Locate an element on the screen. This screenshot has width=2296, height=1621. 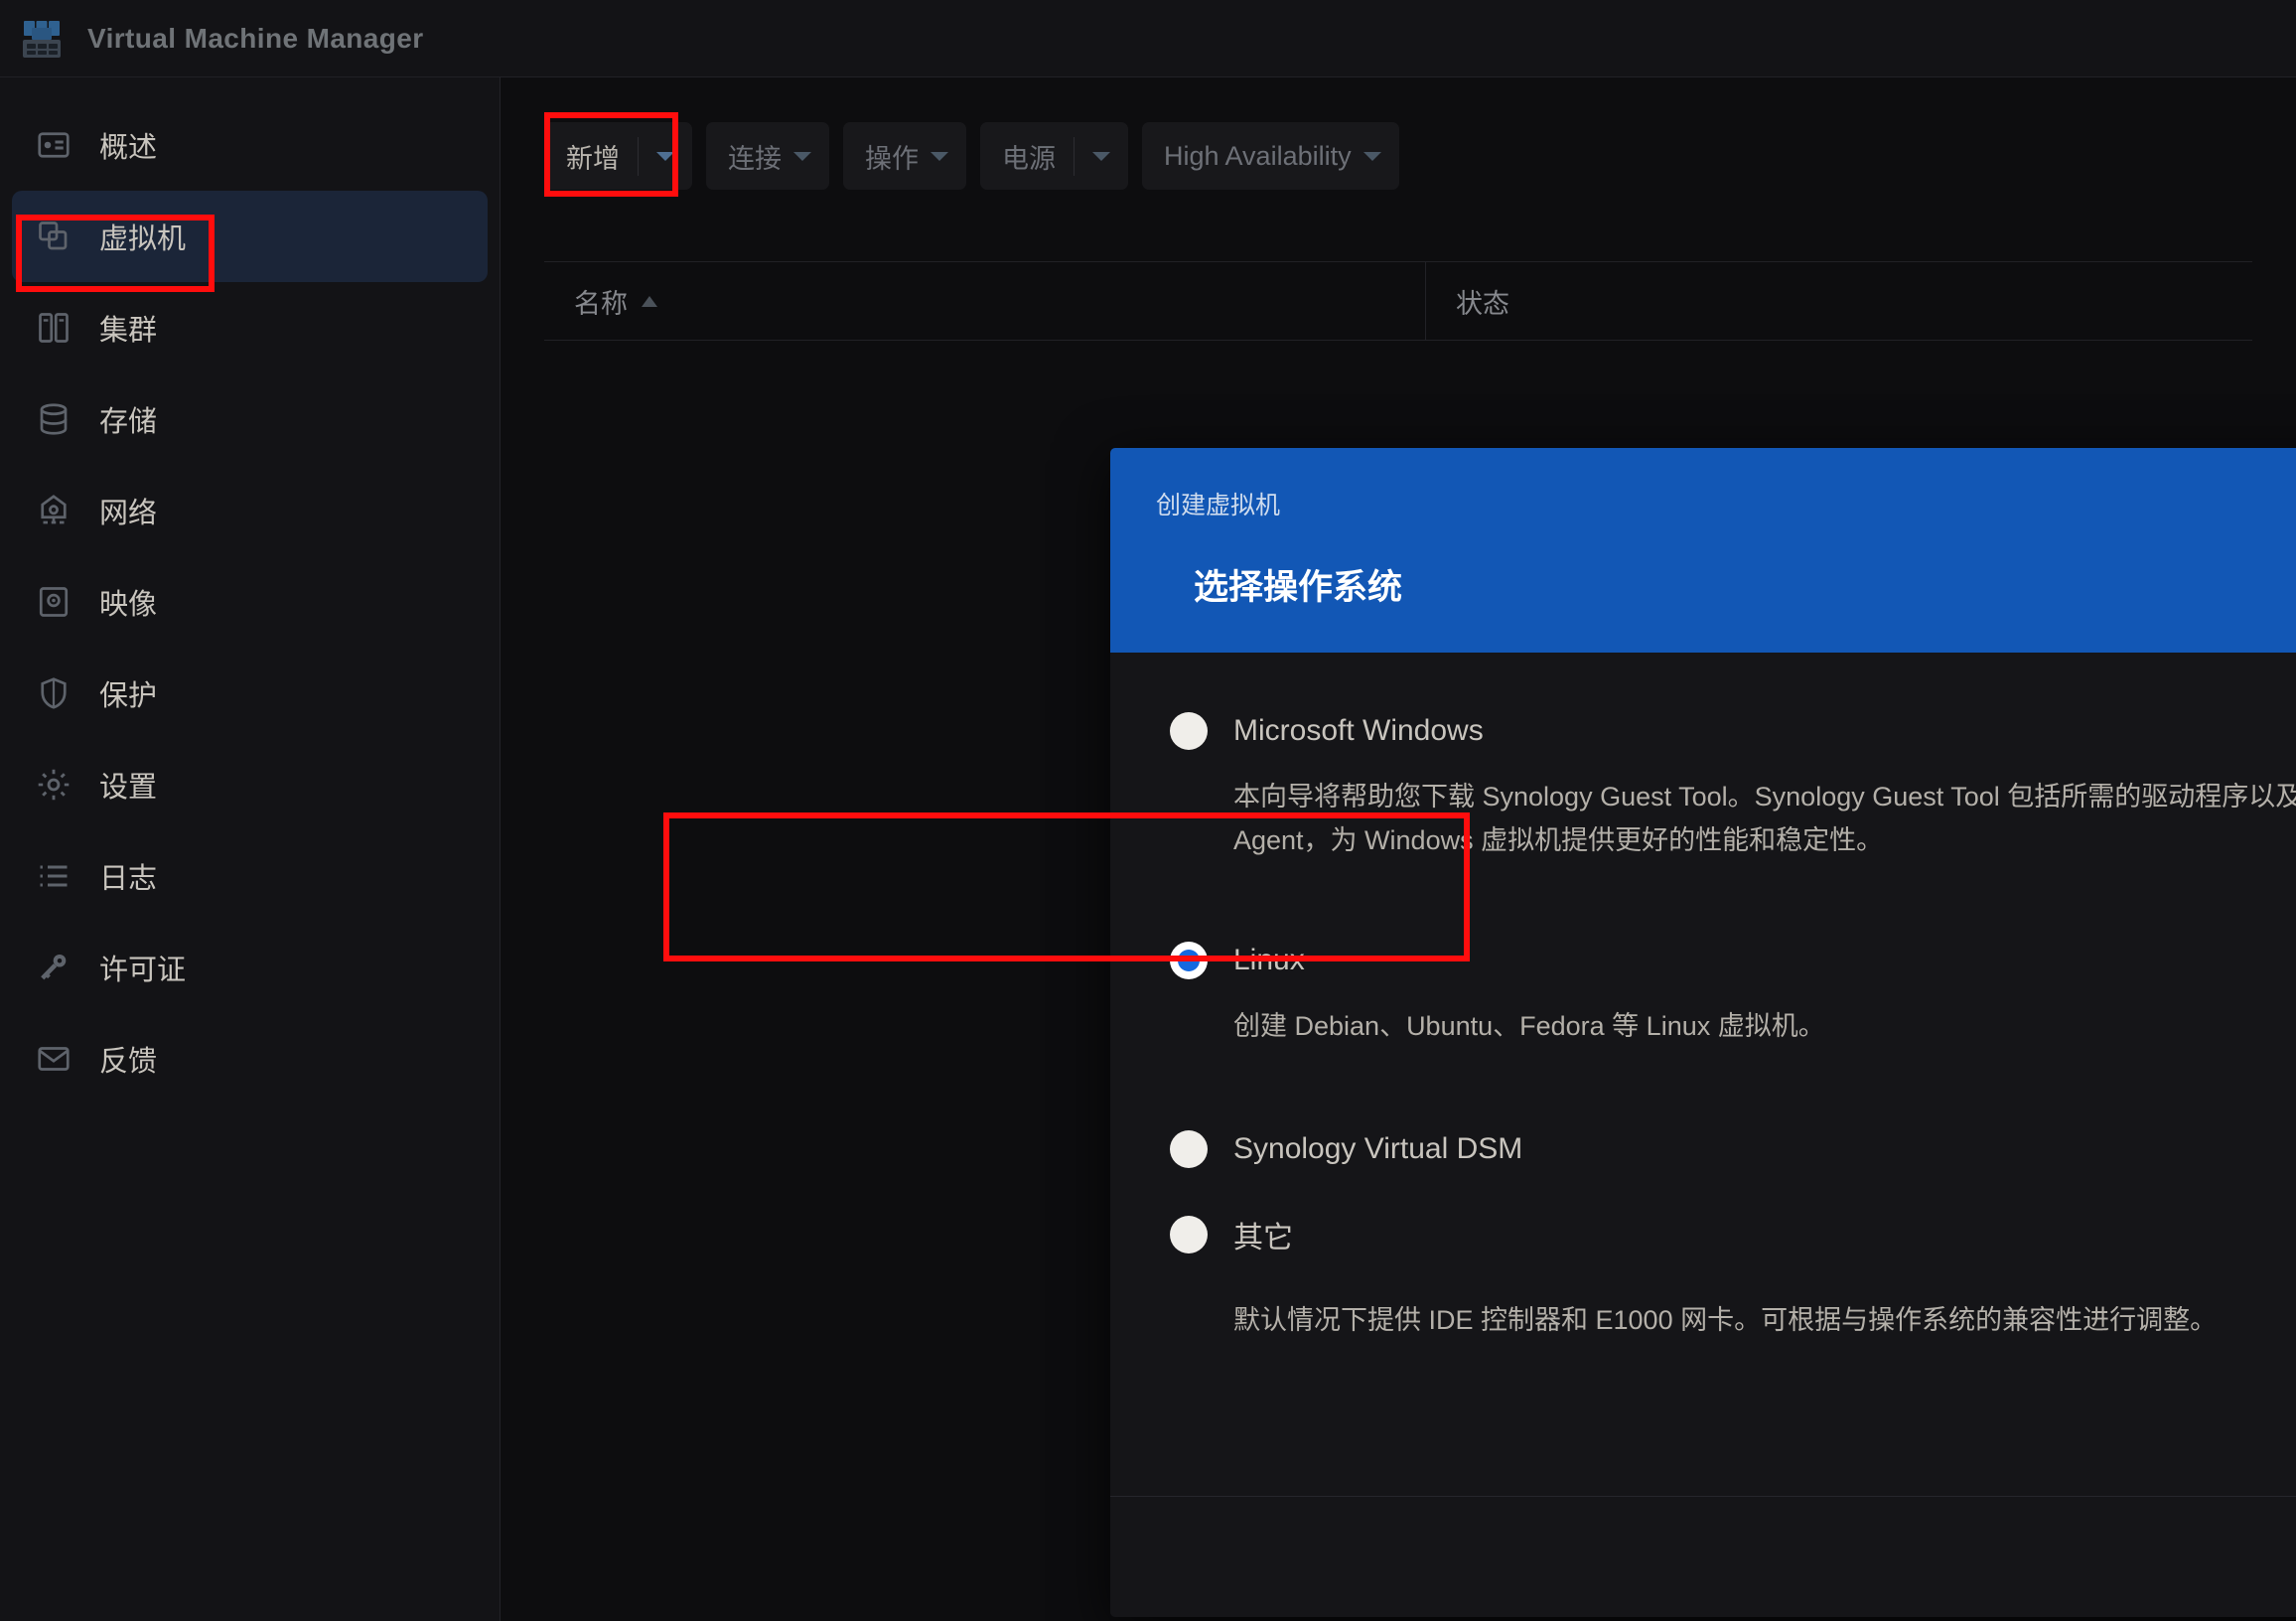
table-column-name: 名称 is located at coordinates (985, 301).